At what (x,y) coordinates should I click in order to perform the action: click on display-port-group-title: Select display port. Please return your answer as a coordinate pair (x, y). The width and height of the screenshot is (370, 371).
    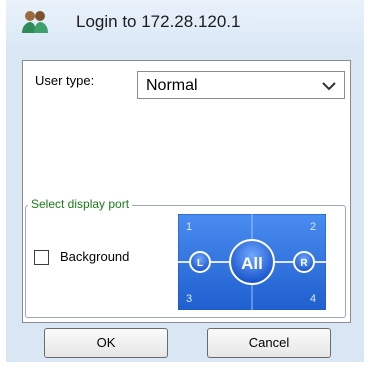
    Looking at the image, I should click on (80, 204).